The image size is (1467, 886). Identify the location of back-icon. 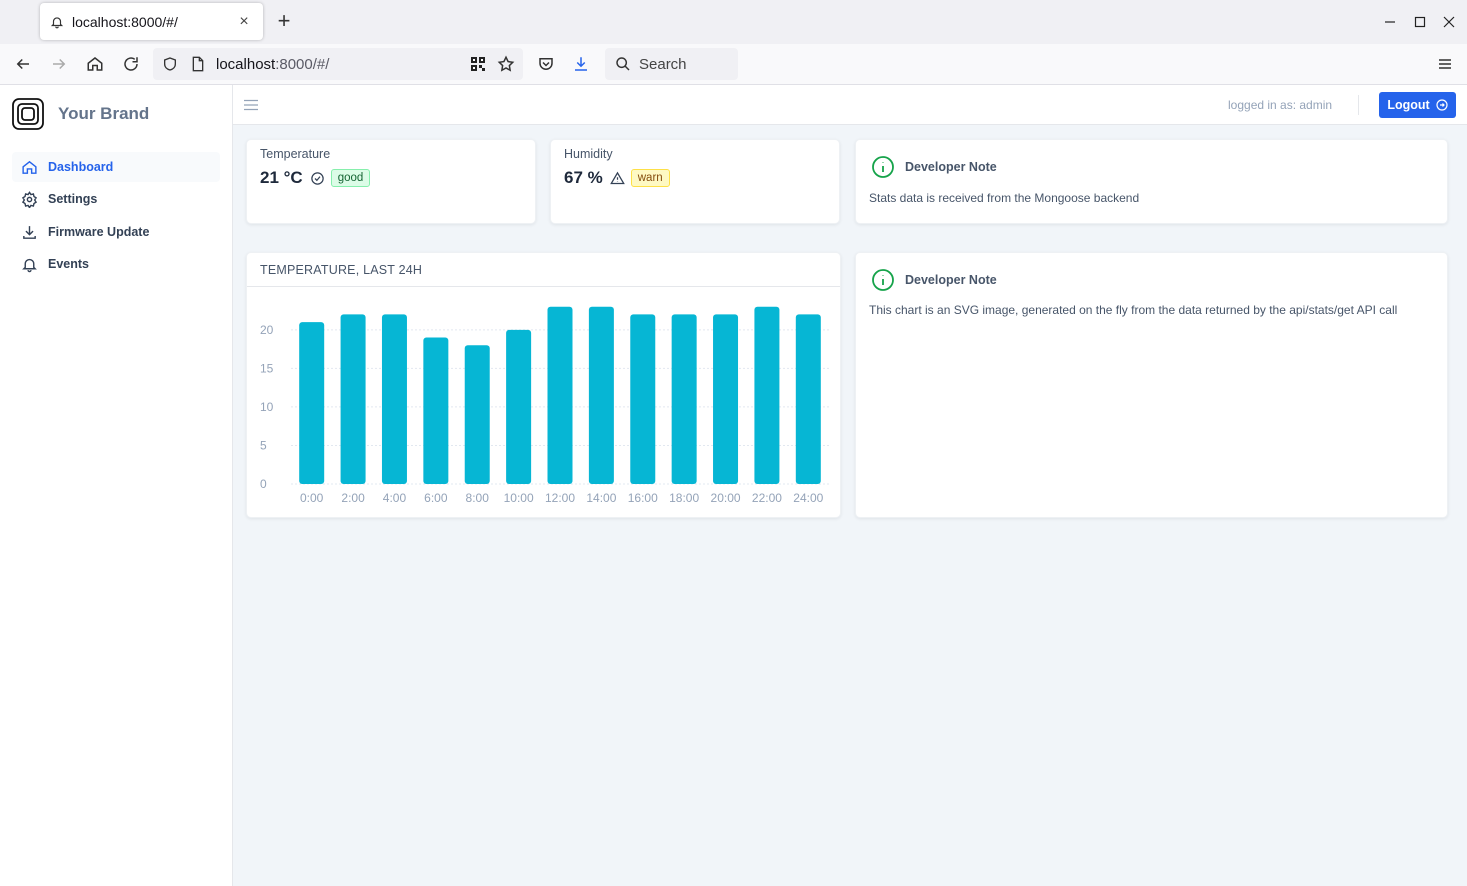
(23, 64).